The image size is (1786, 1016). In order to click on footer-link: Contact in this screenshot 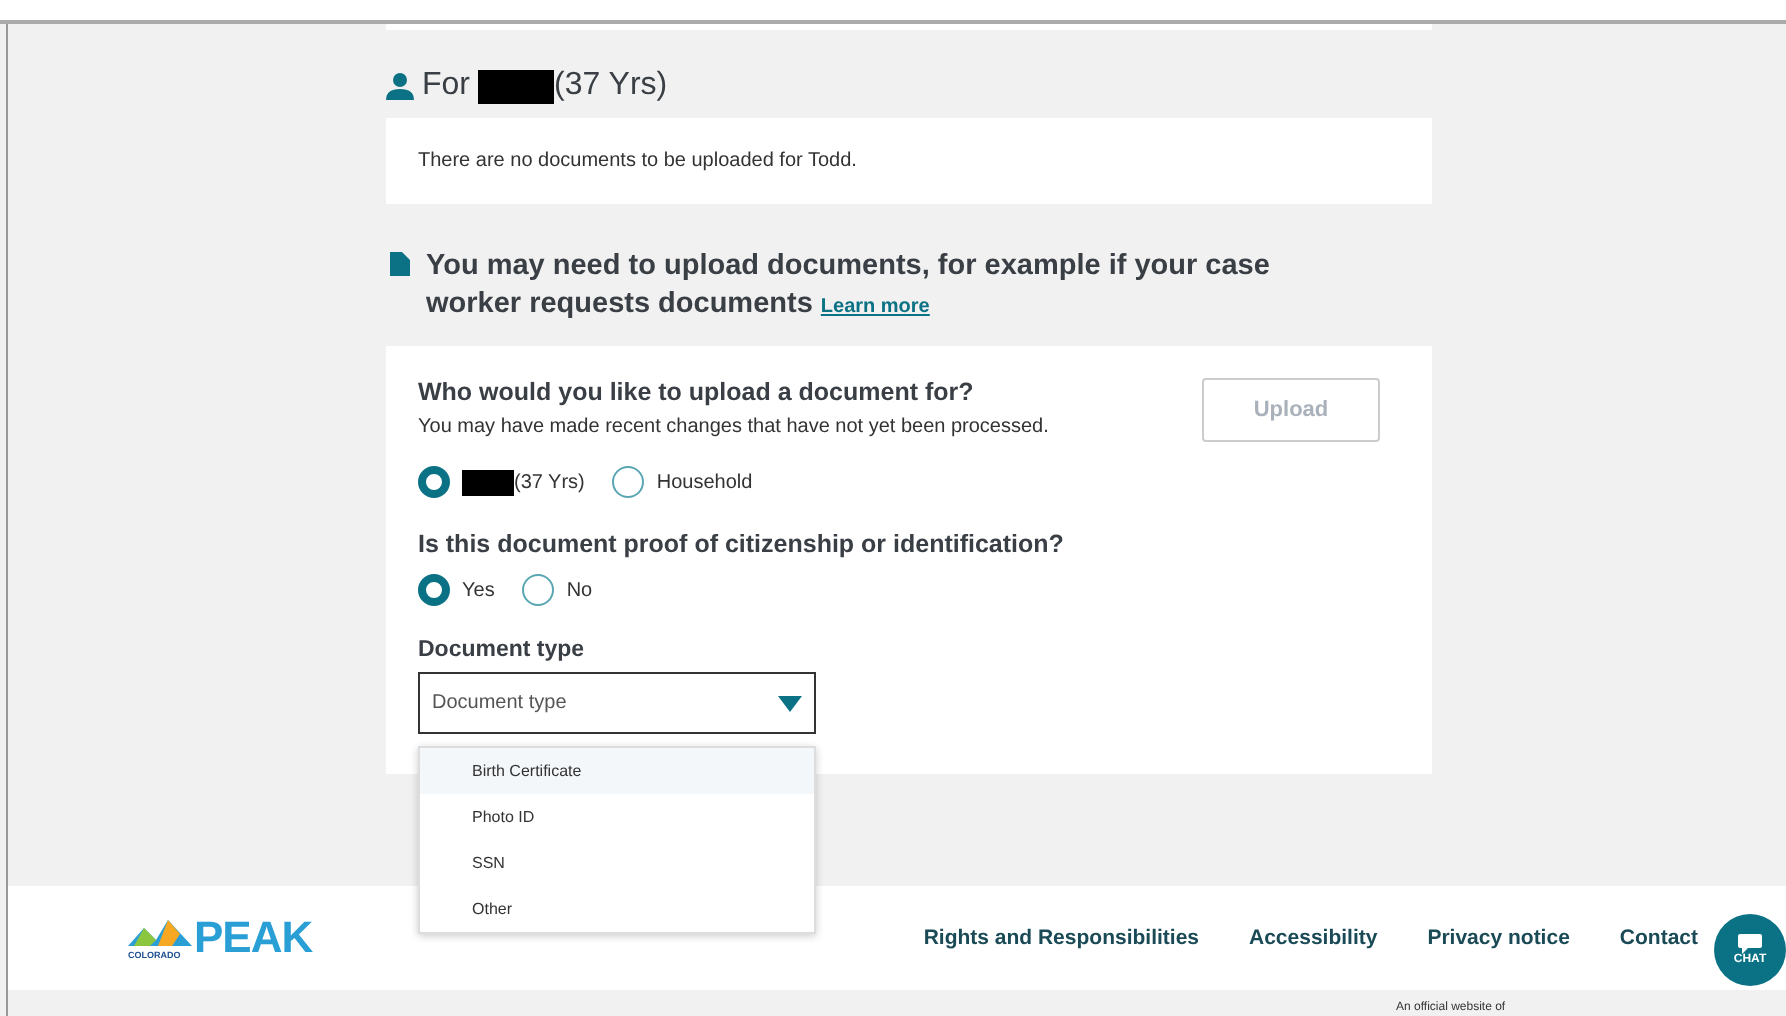, I will do `click(1658, 938)`.